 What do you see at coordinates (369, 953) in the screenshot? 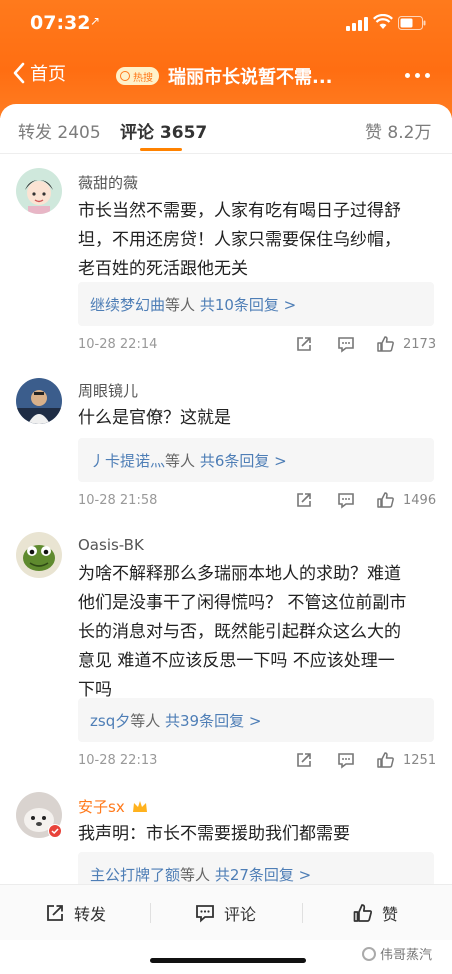
I see `wechat-logo-icon` at bounding box center [369, 953].